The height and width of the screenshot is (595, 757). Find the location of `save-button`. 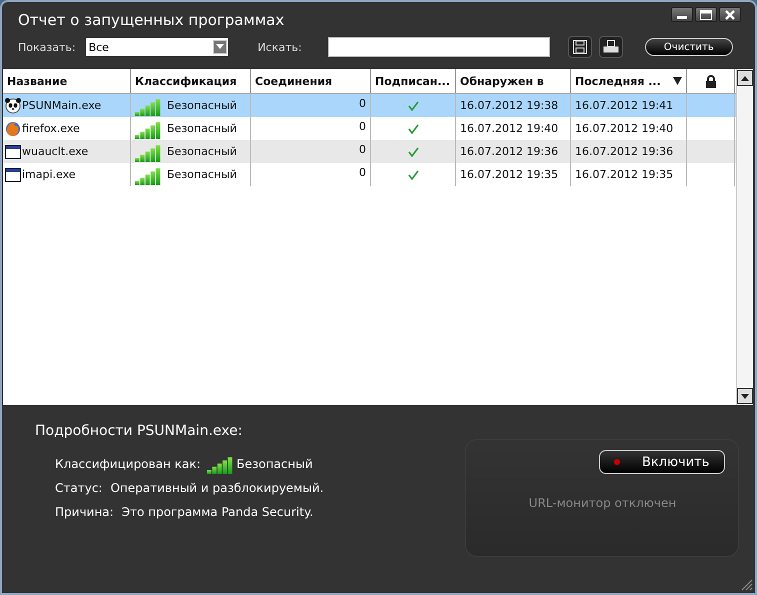

save-button is located at coordinates (580, 47).